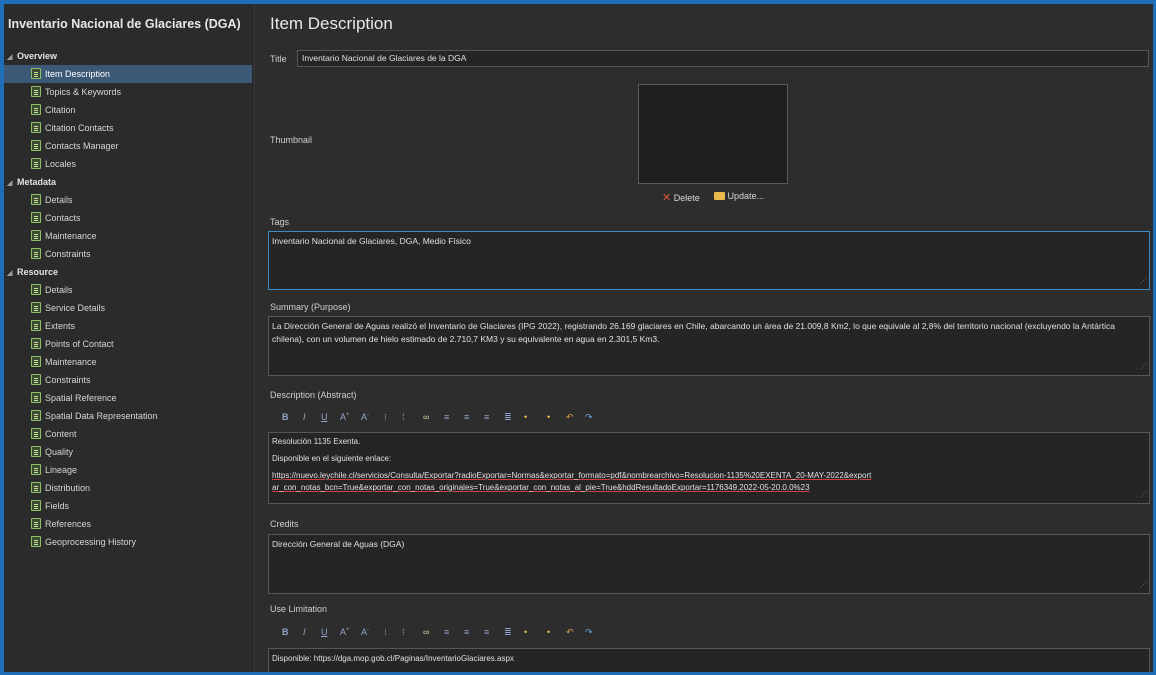  What do you see at coordinates (129, 452) in the screenshot?
I see `tree-item-quality: Quality` at bounding box center [129, 452].